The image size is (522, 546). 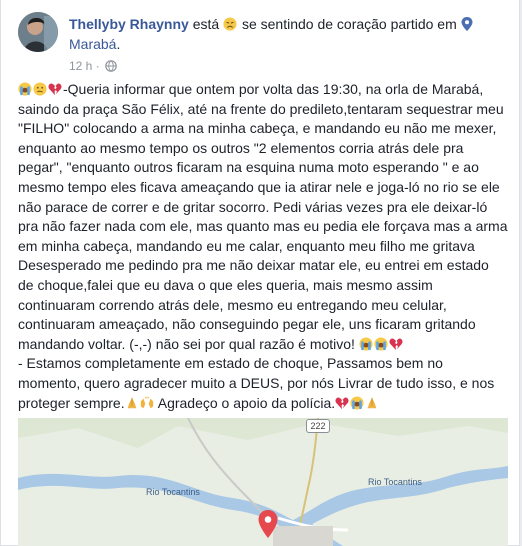 I want to click on status-text-pre: está, so click(x=206, y=24).